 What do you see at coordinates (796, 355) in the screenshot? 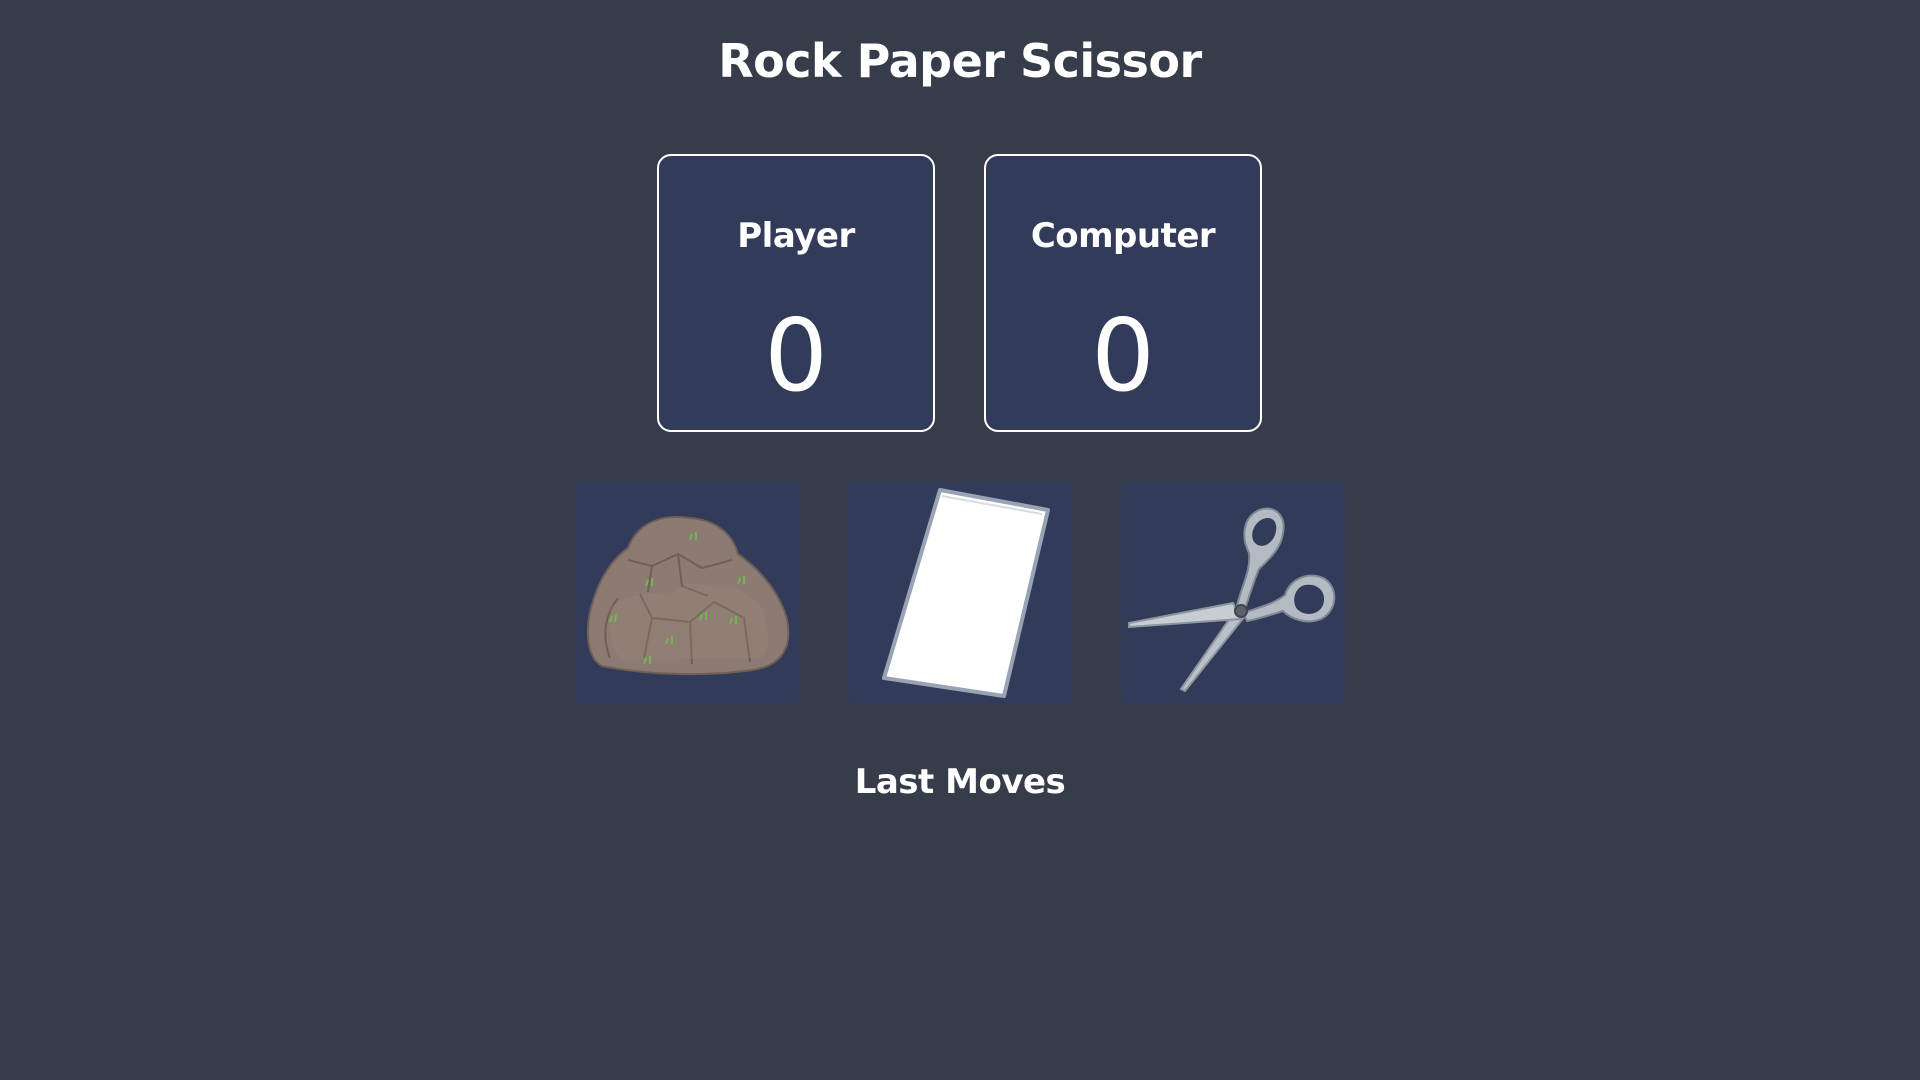
I see `player-score: 0` at bounding box center [796, 355].